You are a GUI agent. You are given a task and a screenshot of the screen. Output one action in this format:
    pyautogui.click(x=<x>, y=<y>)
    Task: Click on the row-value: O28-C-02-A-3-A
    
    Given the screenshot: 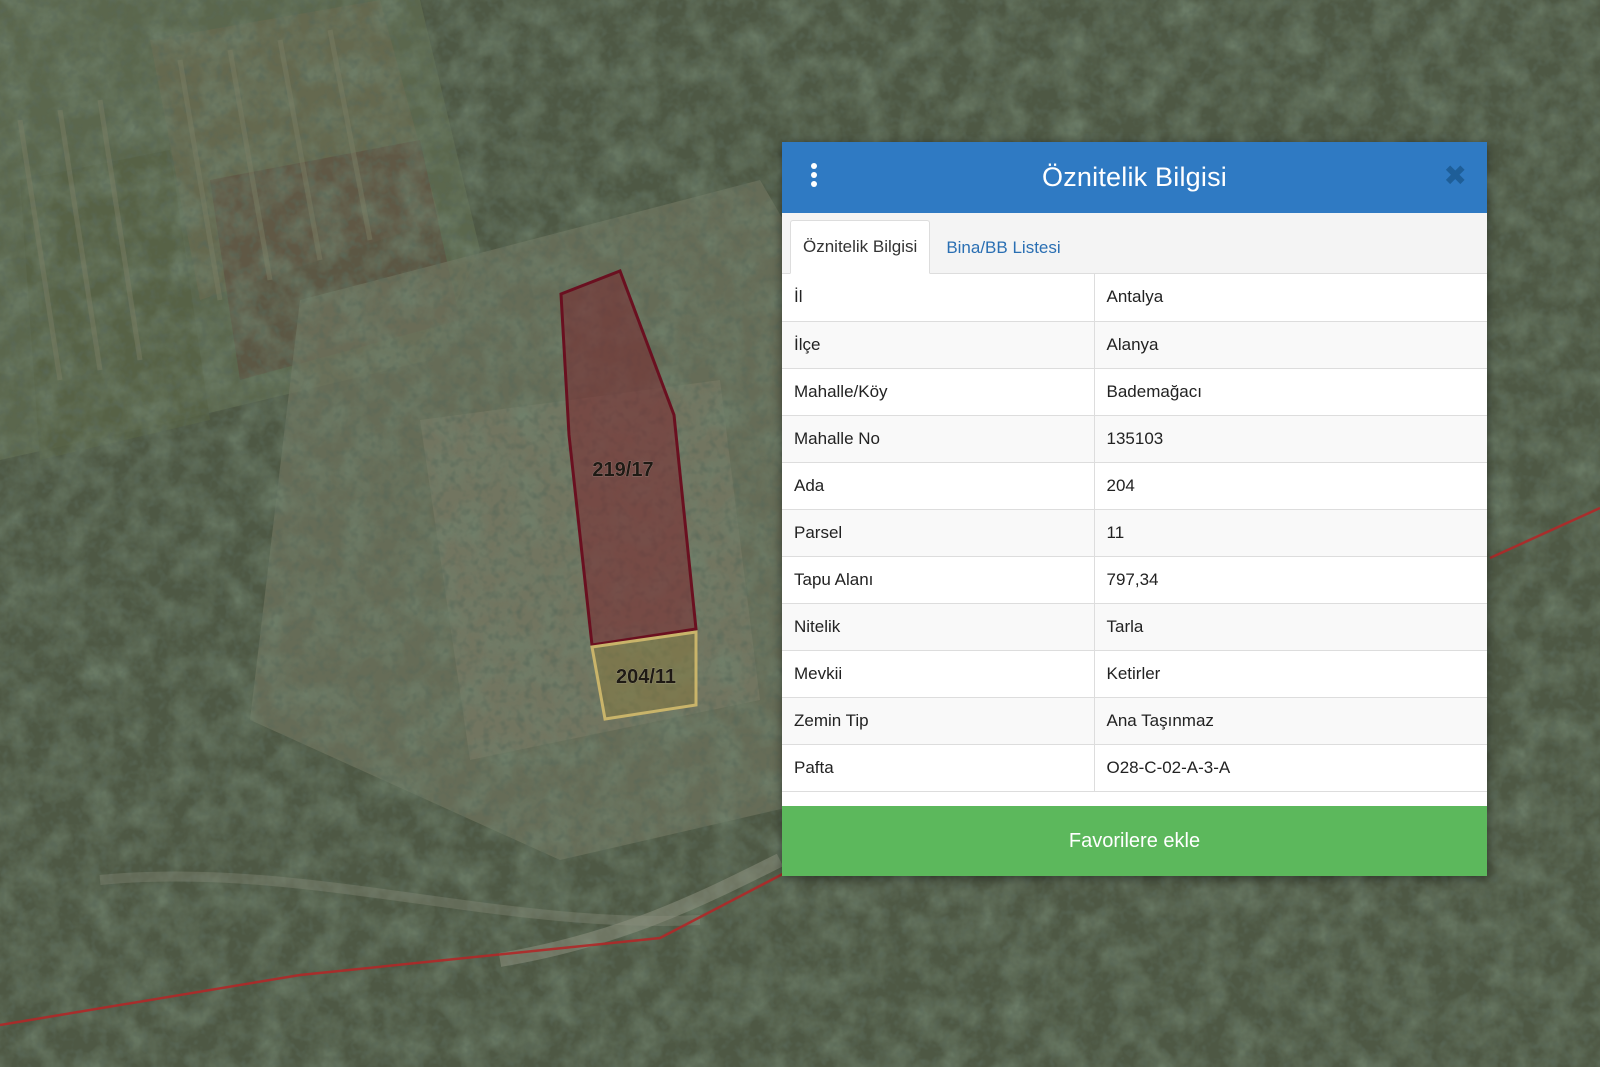 What is the action you would take?
    pyautogui.click(x=1290, y=768)
    